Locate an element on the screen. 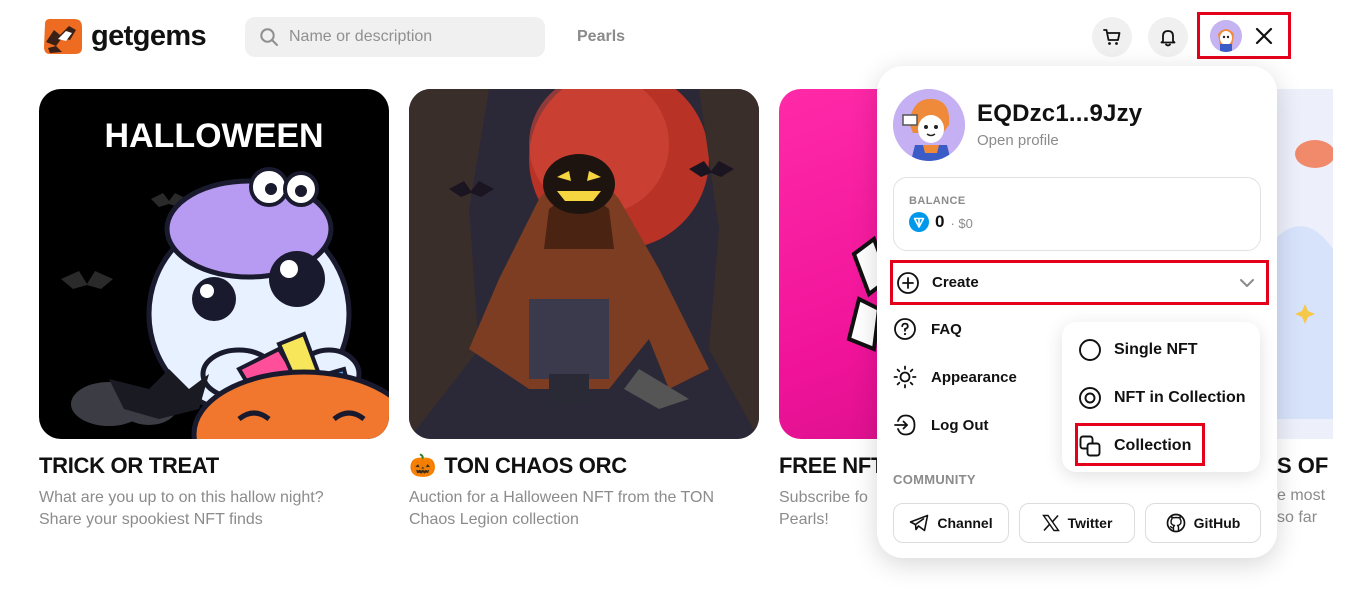 This screenshot has width=1348, height=595. close-icon is located at coordinates (1264, 36).